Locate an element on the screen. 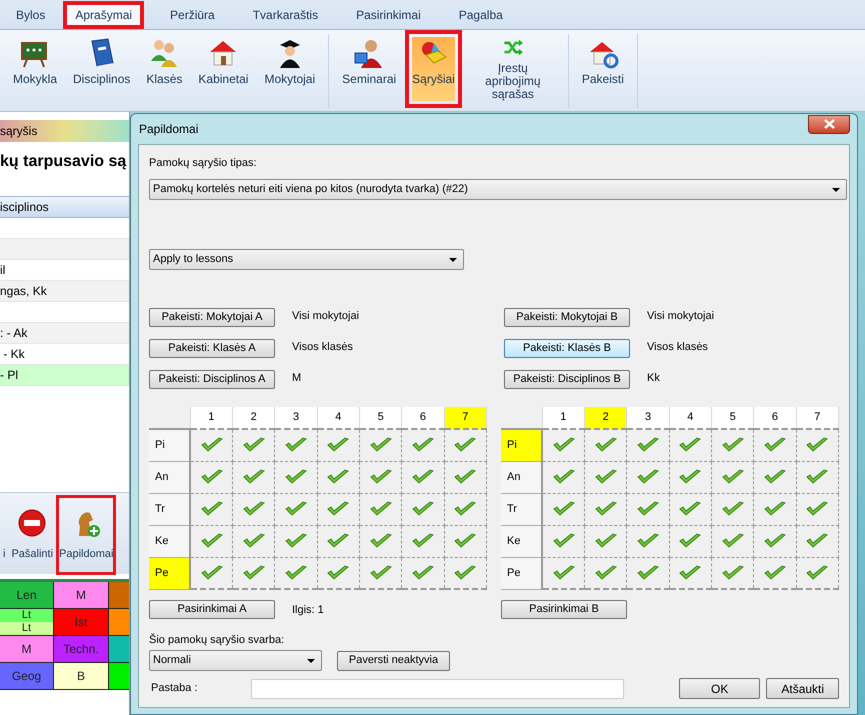 This screenshot has height=715, width=865. filter-value: Kk is located at coordinates (653, 378).